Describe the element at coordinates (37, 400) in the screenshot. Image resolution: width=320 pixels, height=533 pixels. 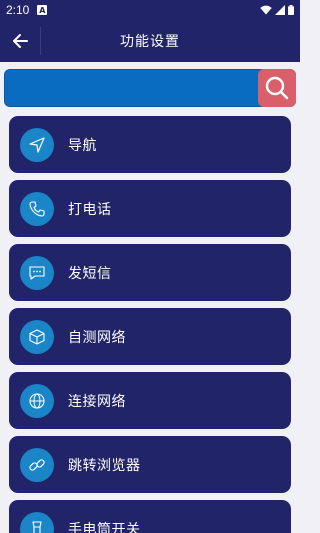
I see `globe-network-icon` at that location.